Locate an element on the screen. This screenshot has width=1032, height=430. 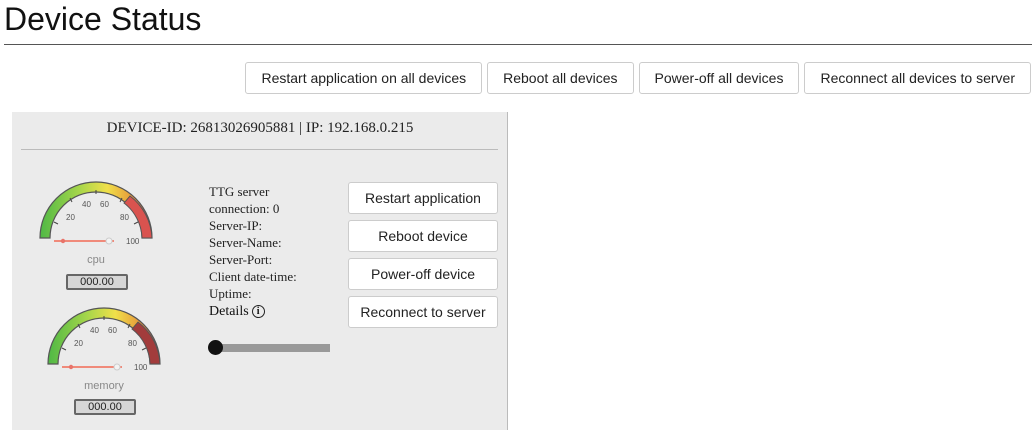
reconnect-all-button: Reconnect all devices to server is located at coordinates (917, 78).